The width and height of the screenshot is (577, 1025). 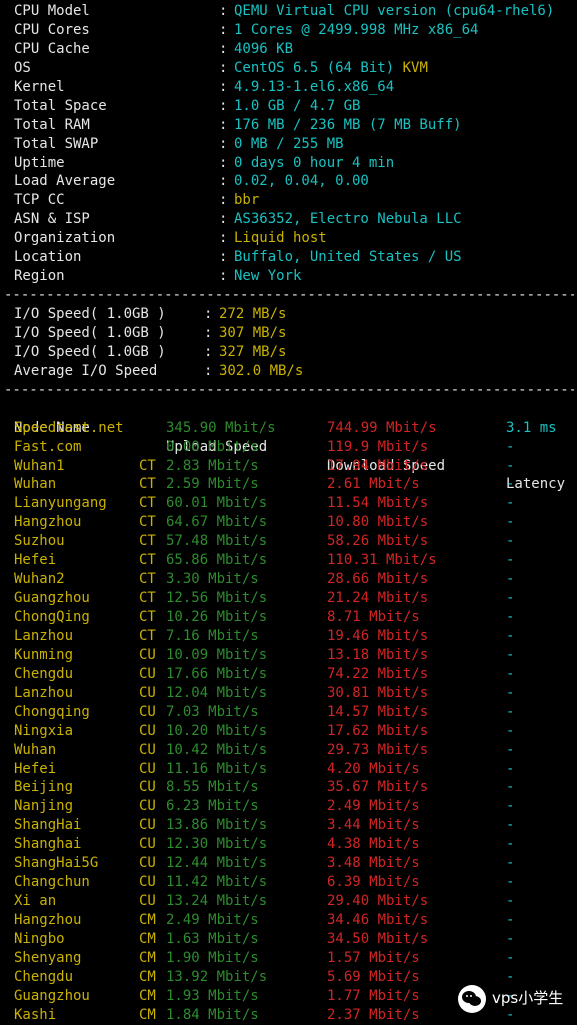 What do you see at coordinates (35, 749) in the screenshot?
I see `node-name: Wuhan` at bounding box center [35, 749].